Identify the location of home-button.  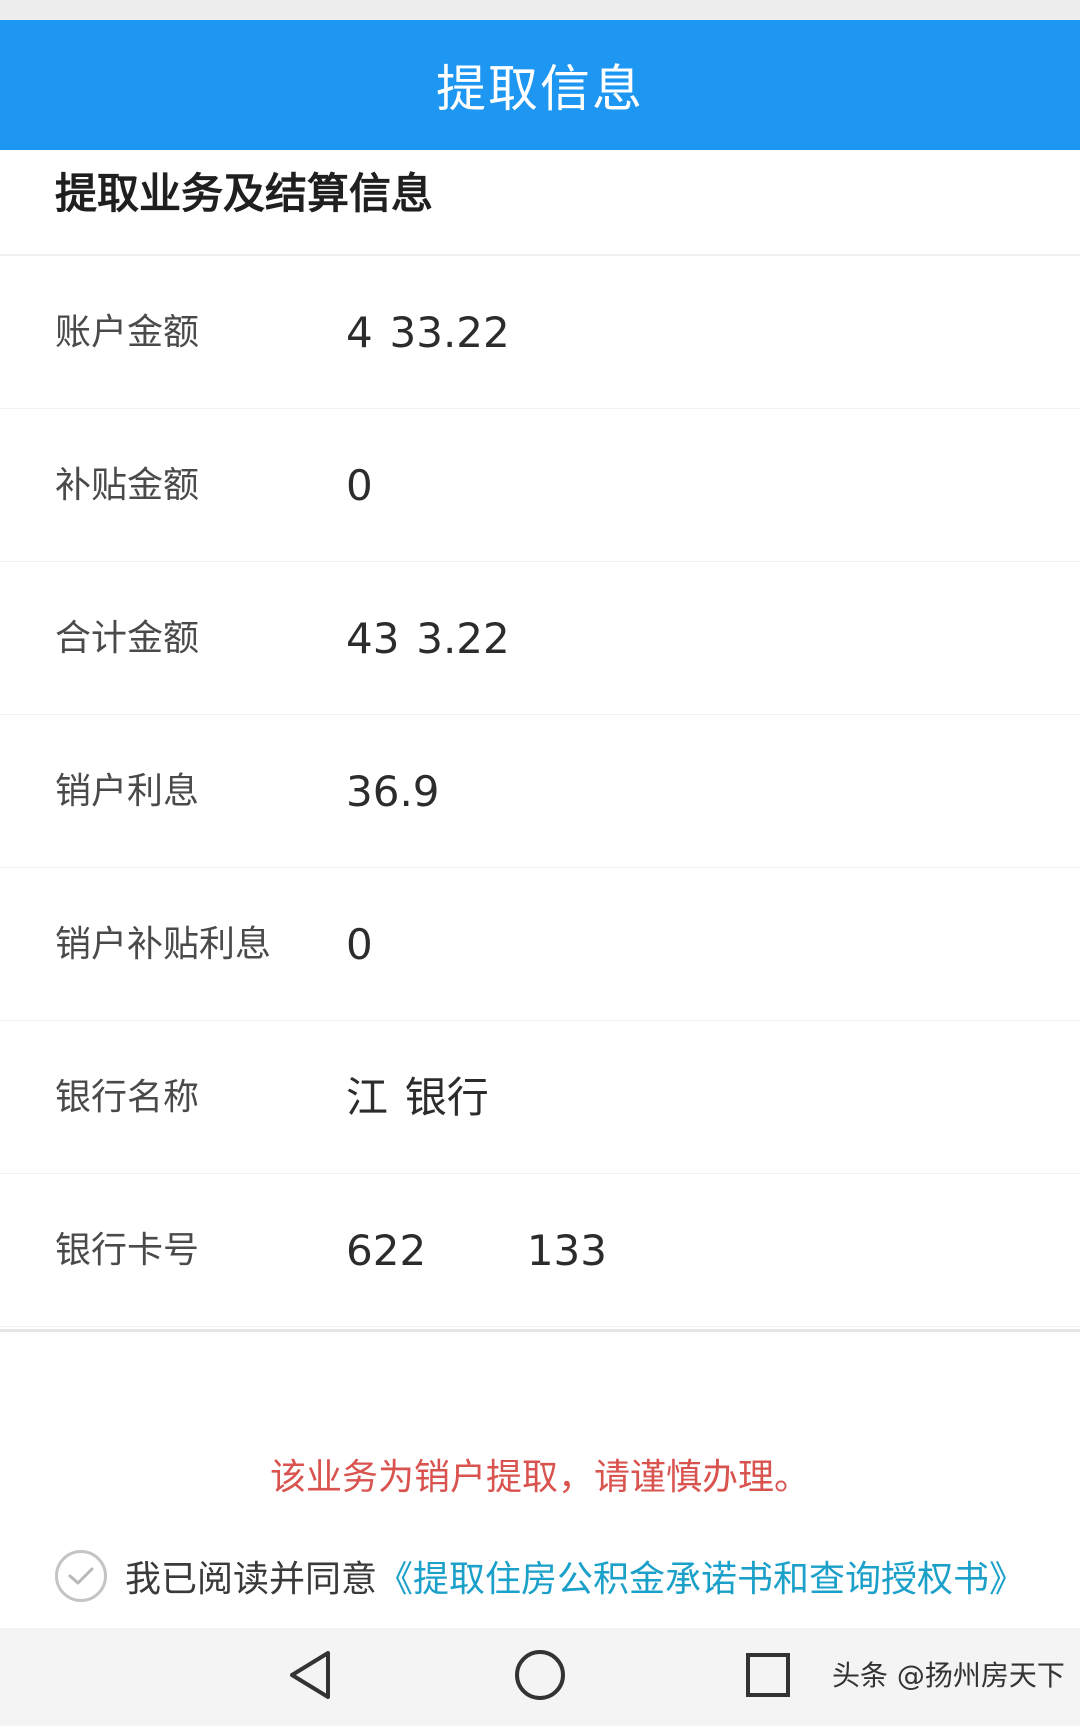
(540, 1677).